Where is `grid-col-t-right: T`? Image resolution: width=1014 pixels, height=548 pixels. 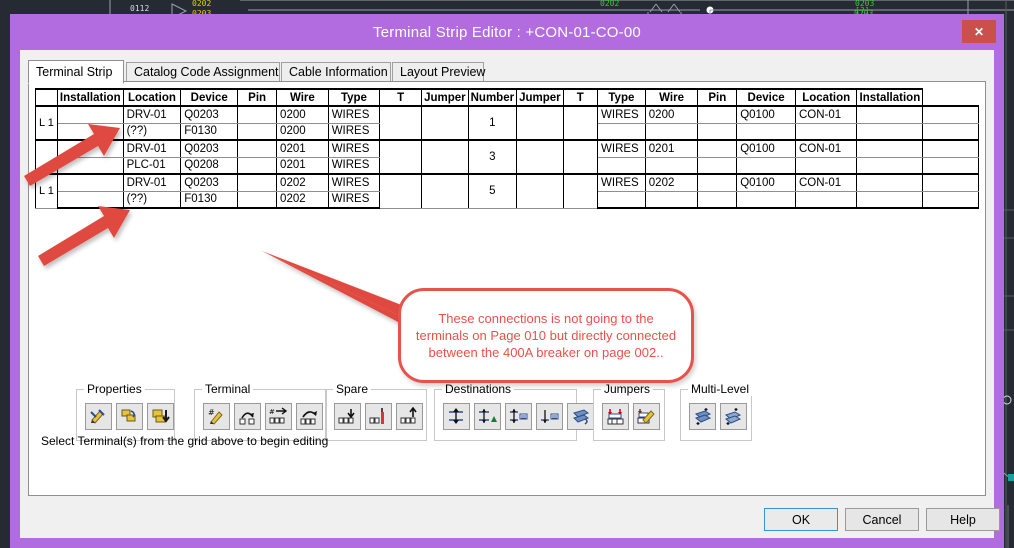 grid-col-t-right: T is located at coordinates (580, 97).